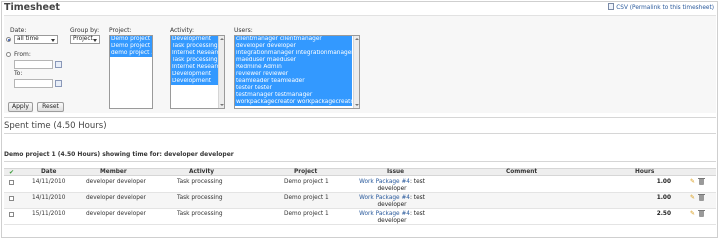 The image size is (722, 241). Describe the element at coordinates (305, 172) in the screenshot. I see `col-project: Project` at that location.